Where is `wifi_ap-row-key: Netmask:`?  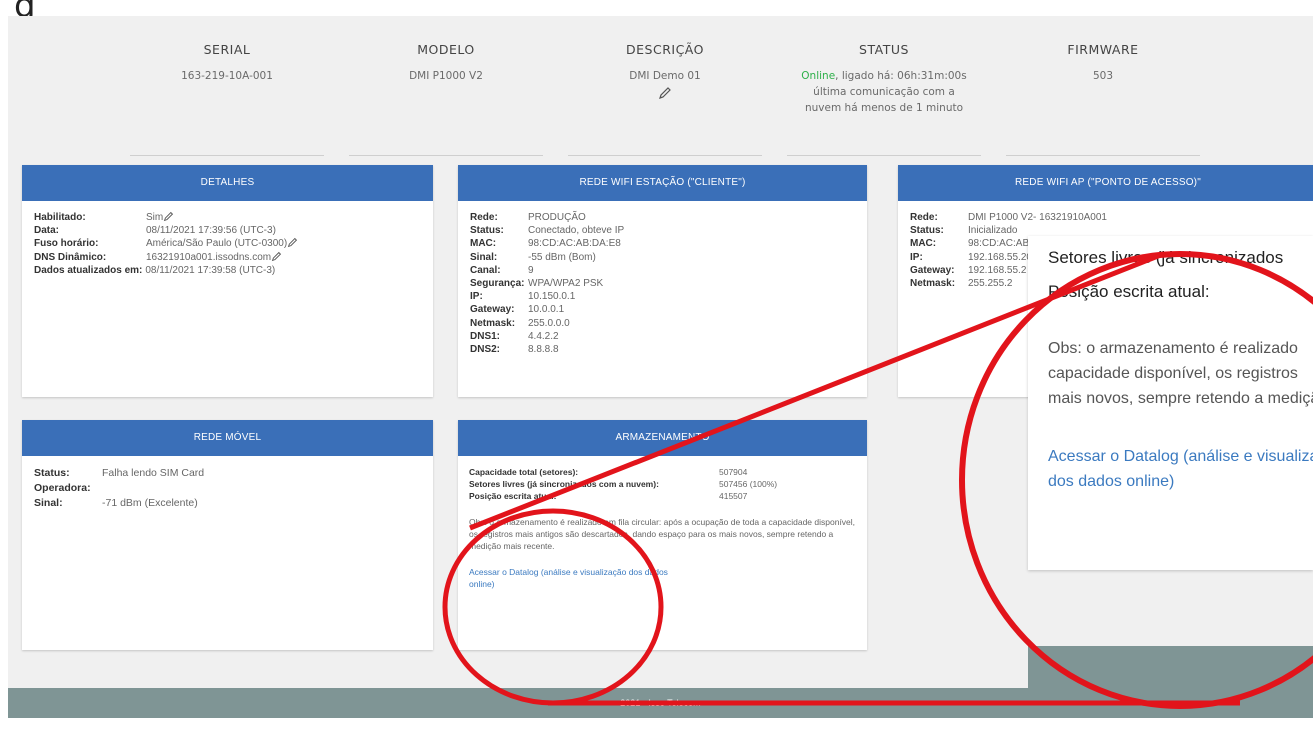
wifi_ap-row-key: Netmask: is located at coordinates (933, 284).